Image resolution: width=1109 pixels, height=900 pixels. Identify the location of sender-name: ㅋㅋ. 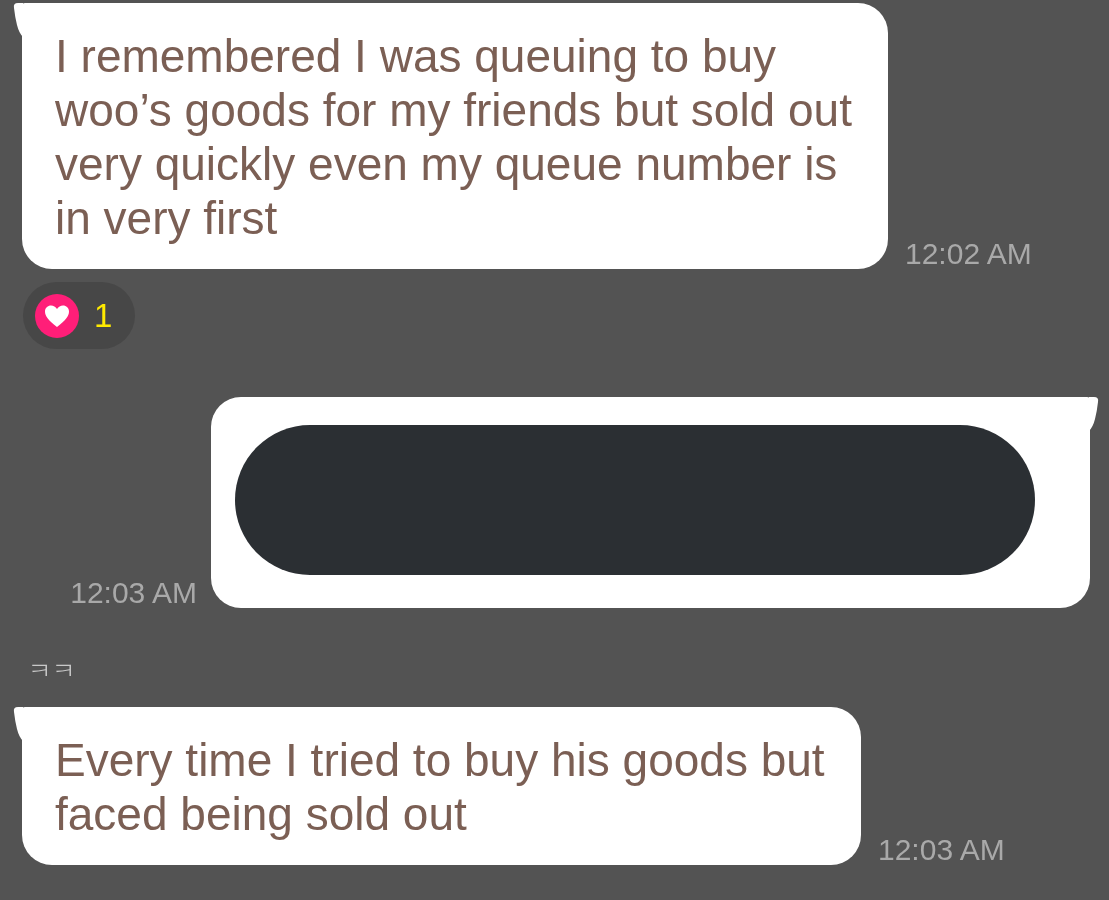
(52, 671).